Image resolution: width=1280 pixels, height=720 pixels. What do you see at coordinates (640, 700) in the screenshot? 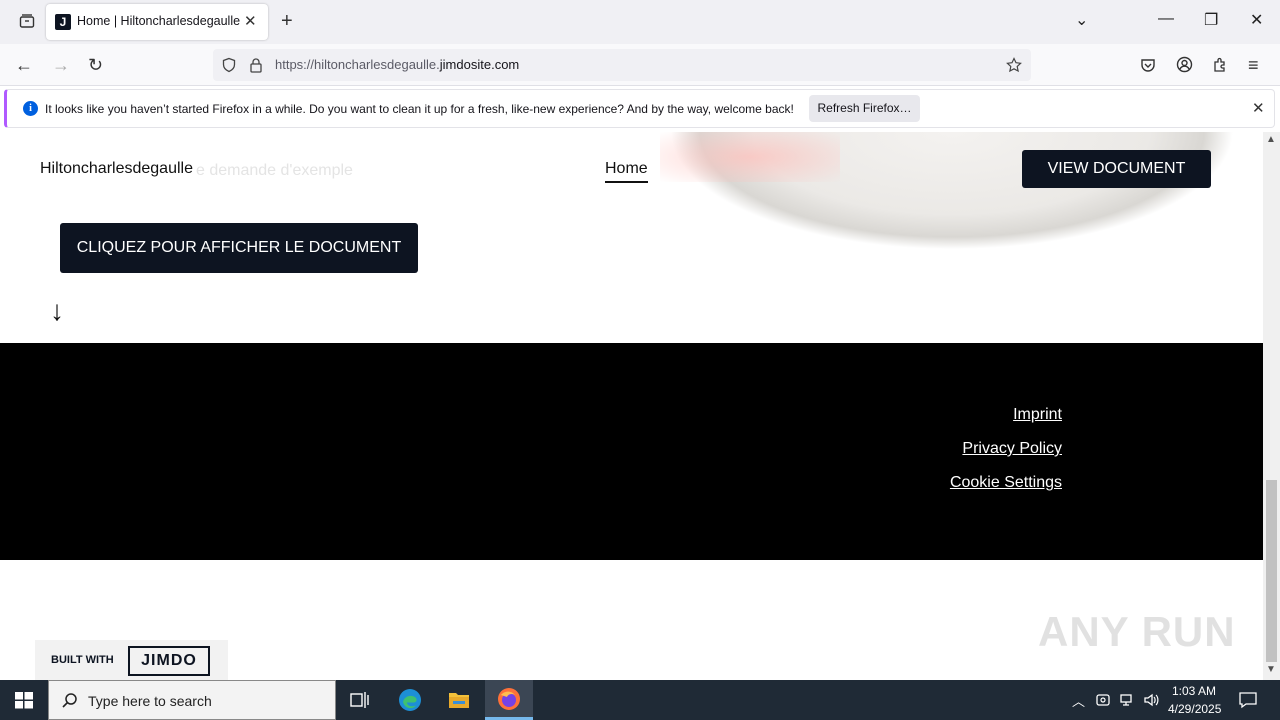
I see `windows-taskbar: Type here to search ︿ 1:03 AM 4/29/2025` at bounding box center [640, 700].